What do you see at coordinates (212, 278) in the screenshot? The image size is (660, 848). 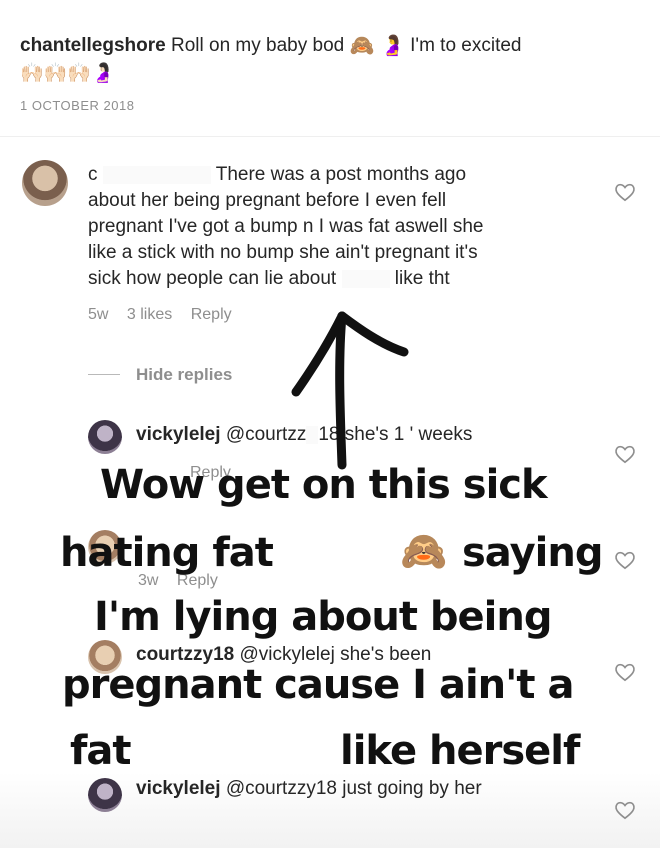 I see `comment-line: sick how people can lie about` at bounding box center [212, 278].